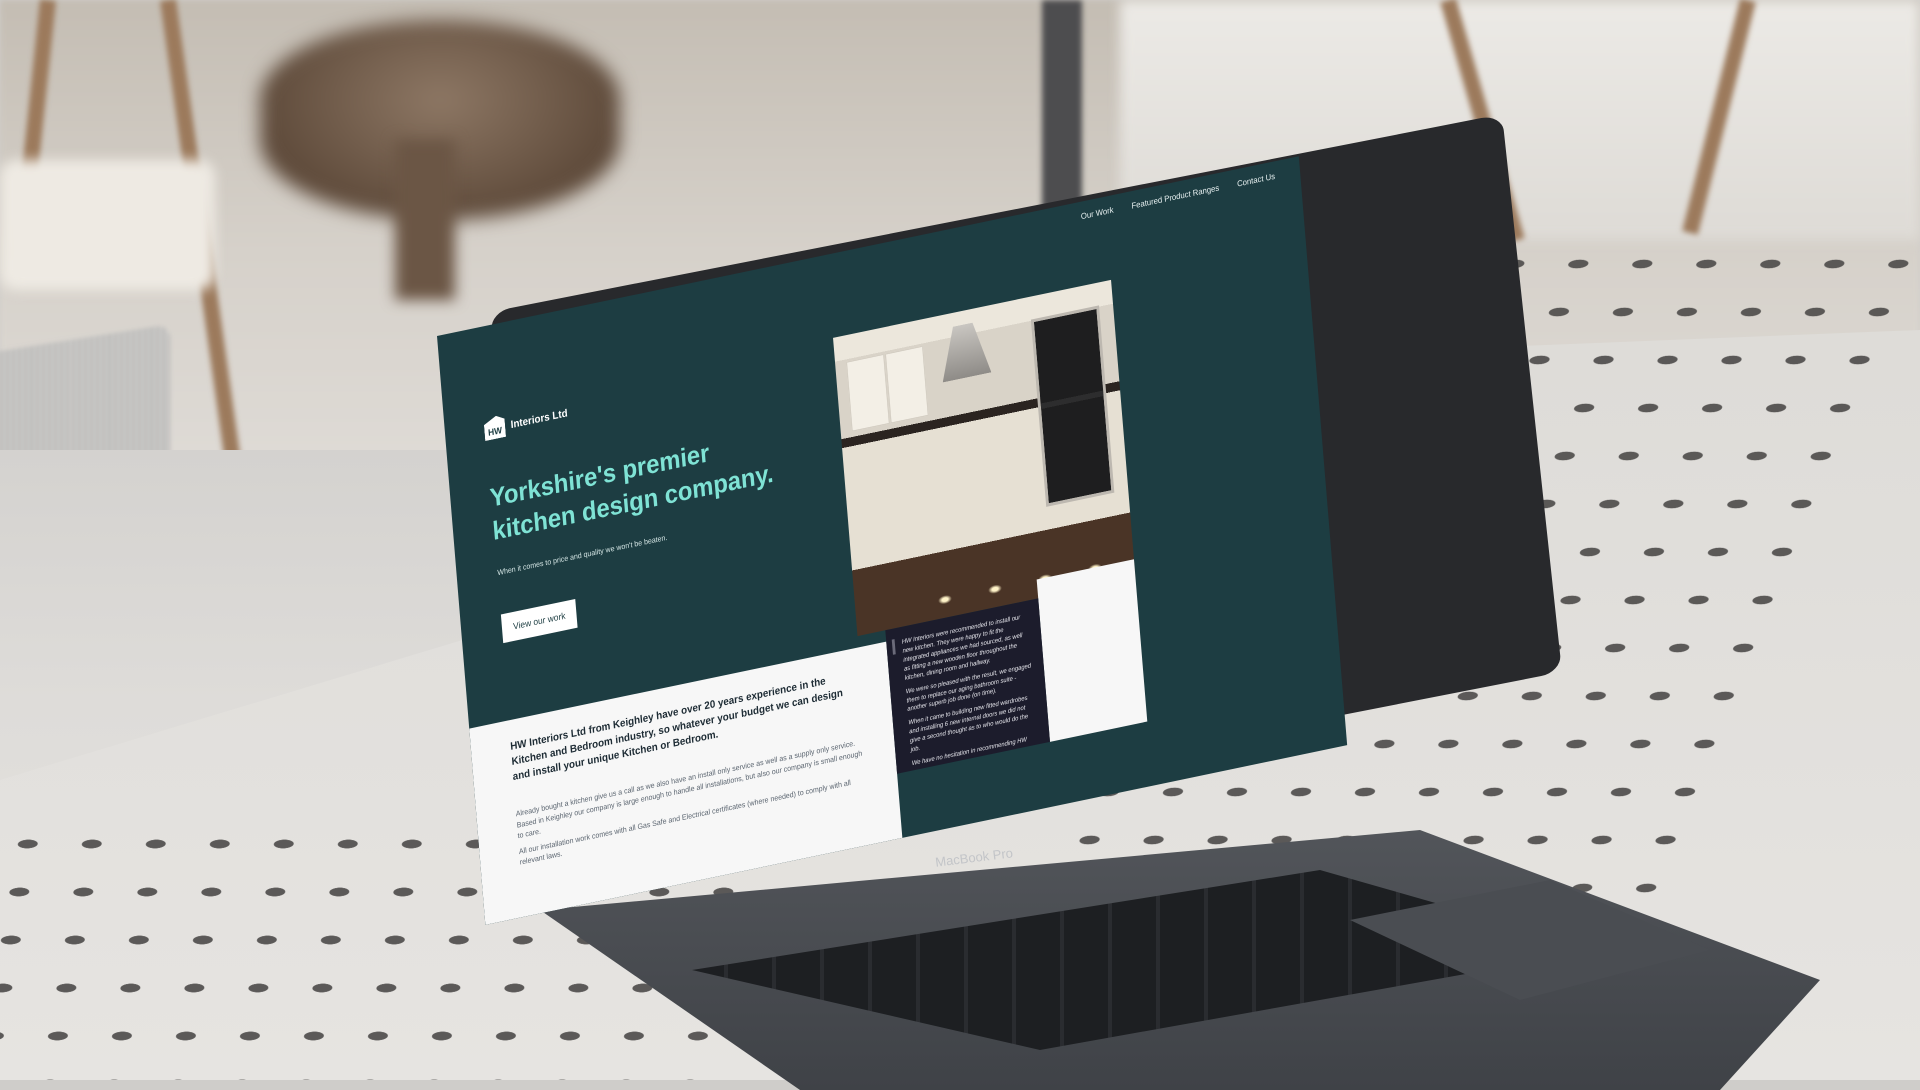  What do you see at coordinates (1092, 650) in the screenshot?
I see `side-panel` at bounding box center [1092, 650].